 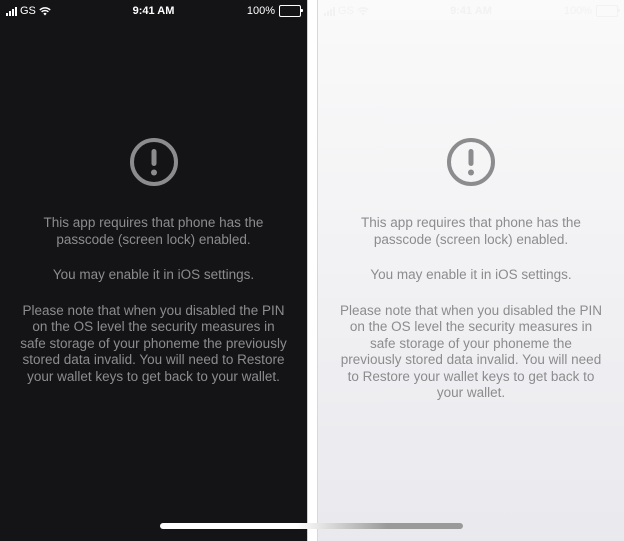 What do you see at coordinates (311, 526) in the screenshot?
I see `home-indicator` at bounding box center [311, 526].